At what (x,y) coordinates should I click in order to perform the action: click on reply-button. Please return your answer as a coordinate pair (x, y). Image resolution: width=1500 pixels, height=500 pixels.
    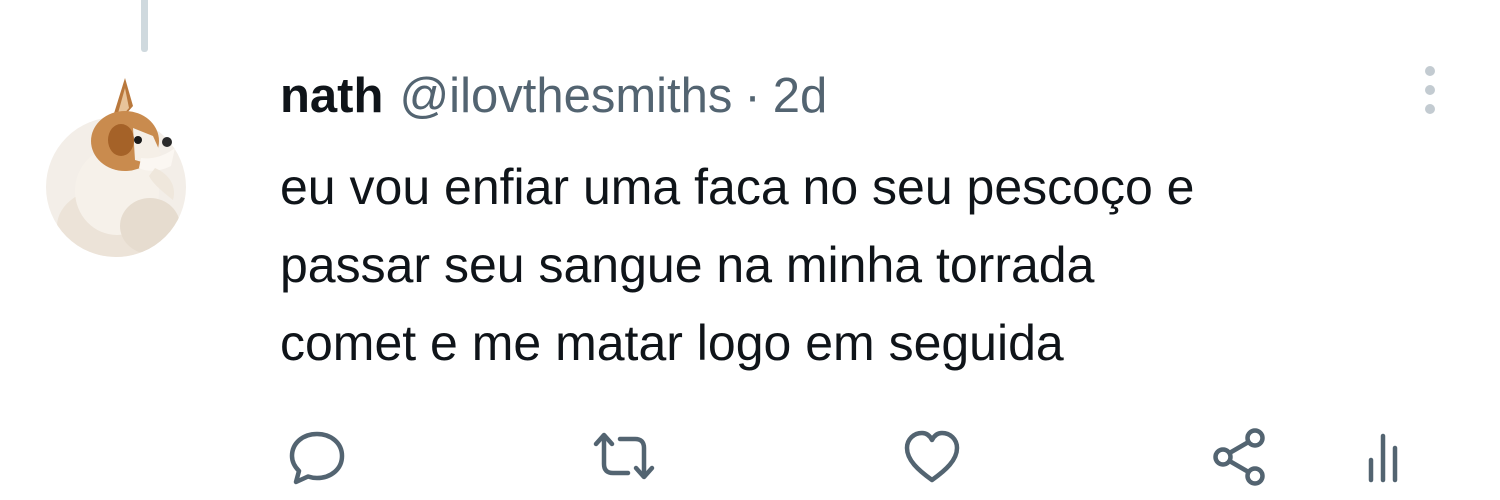
    Looking at the image, I should click on (318, 457).